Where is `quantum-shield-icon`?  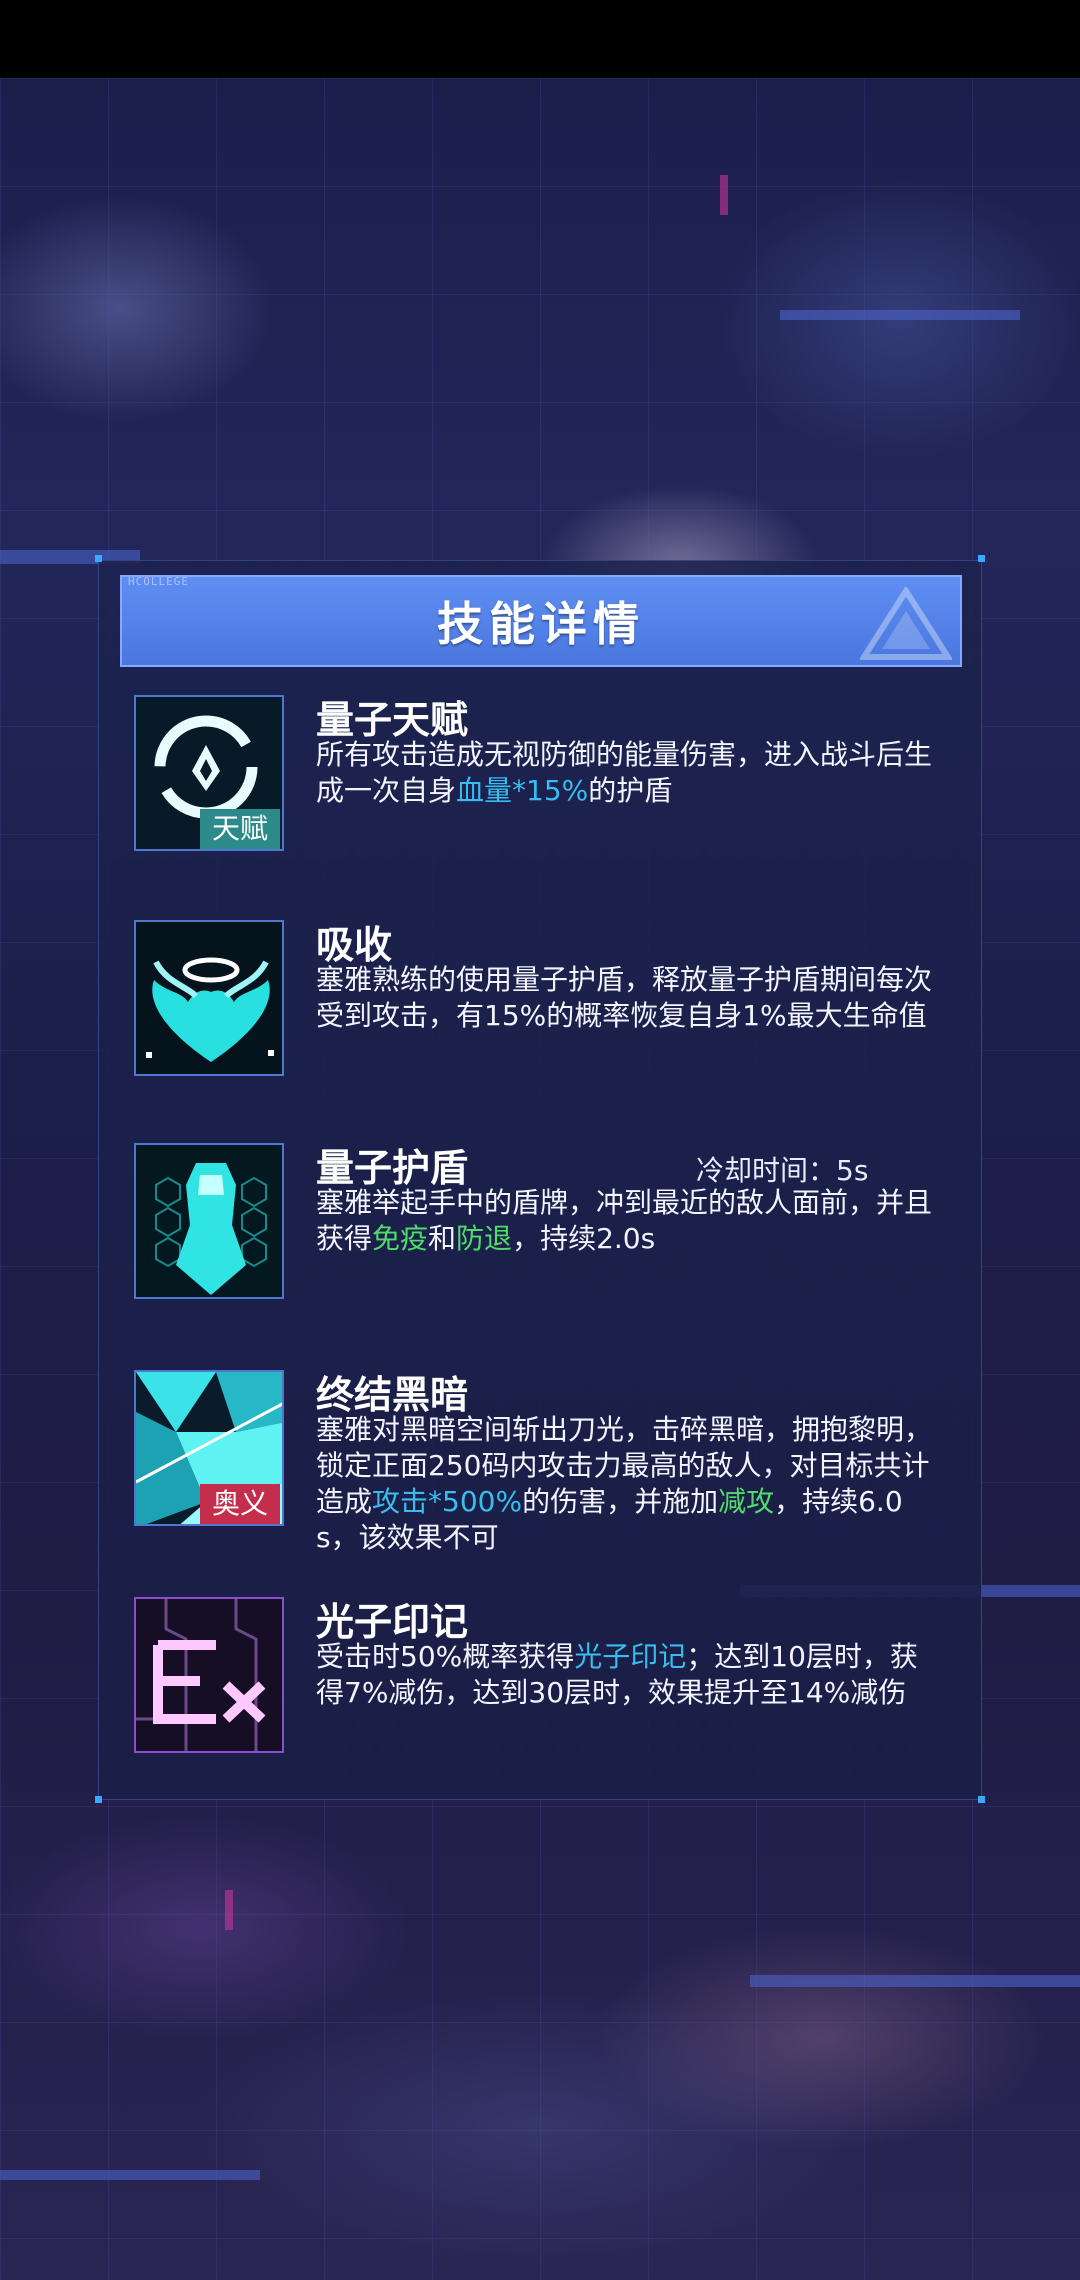
quantum-shield-icon is located at coordinates (209, 1221).